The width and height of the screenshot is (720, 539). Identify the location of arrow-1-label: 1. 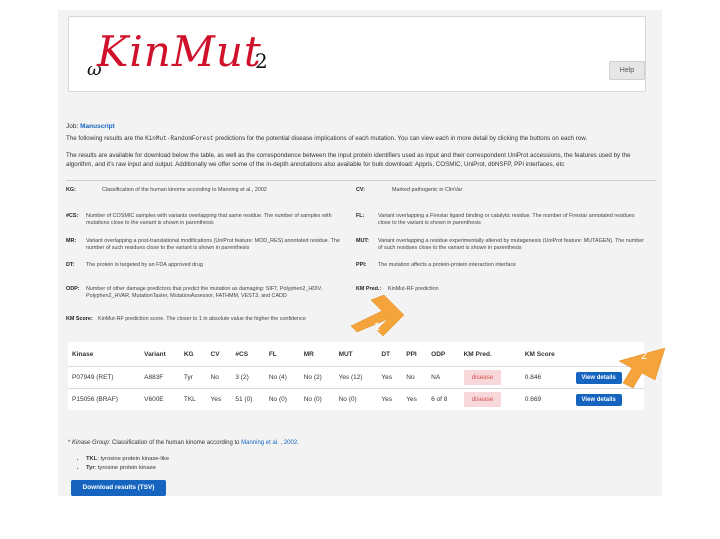
(377, 327).